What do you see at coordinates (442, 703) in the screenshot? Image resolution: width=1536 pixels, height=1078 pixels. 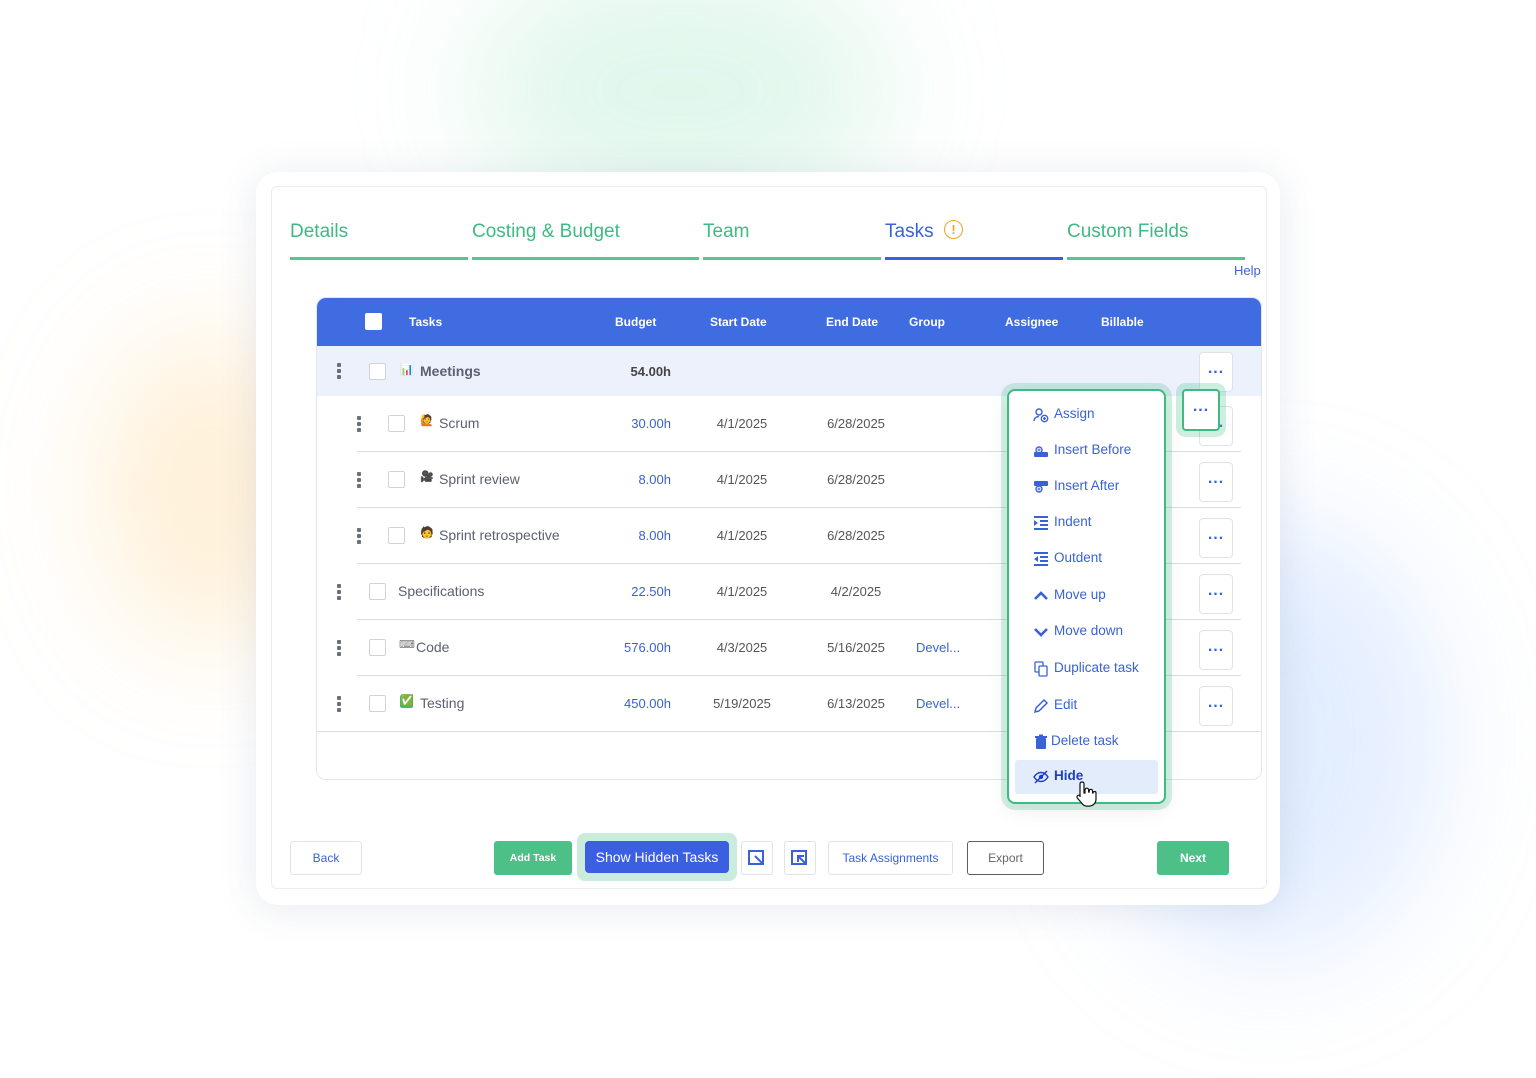 I see `task-name: Testing` at bounding box center [442, 703].